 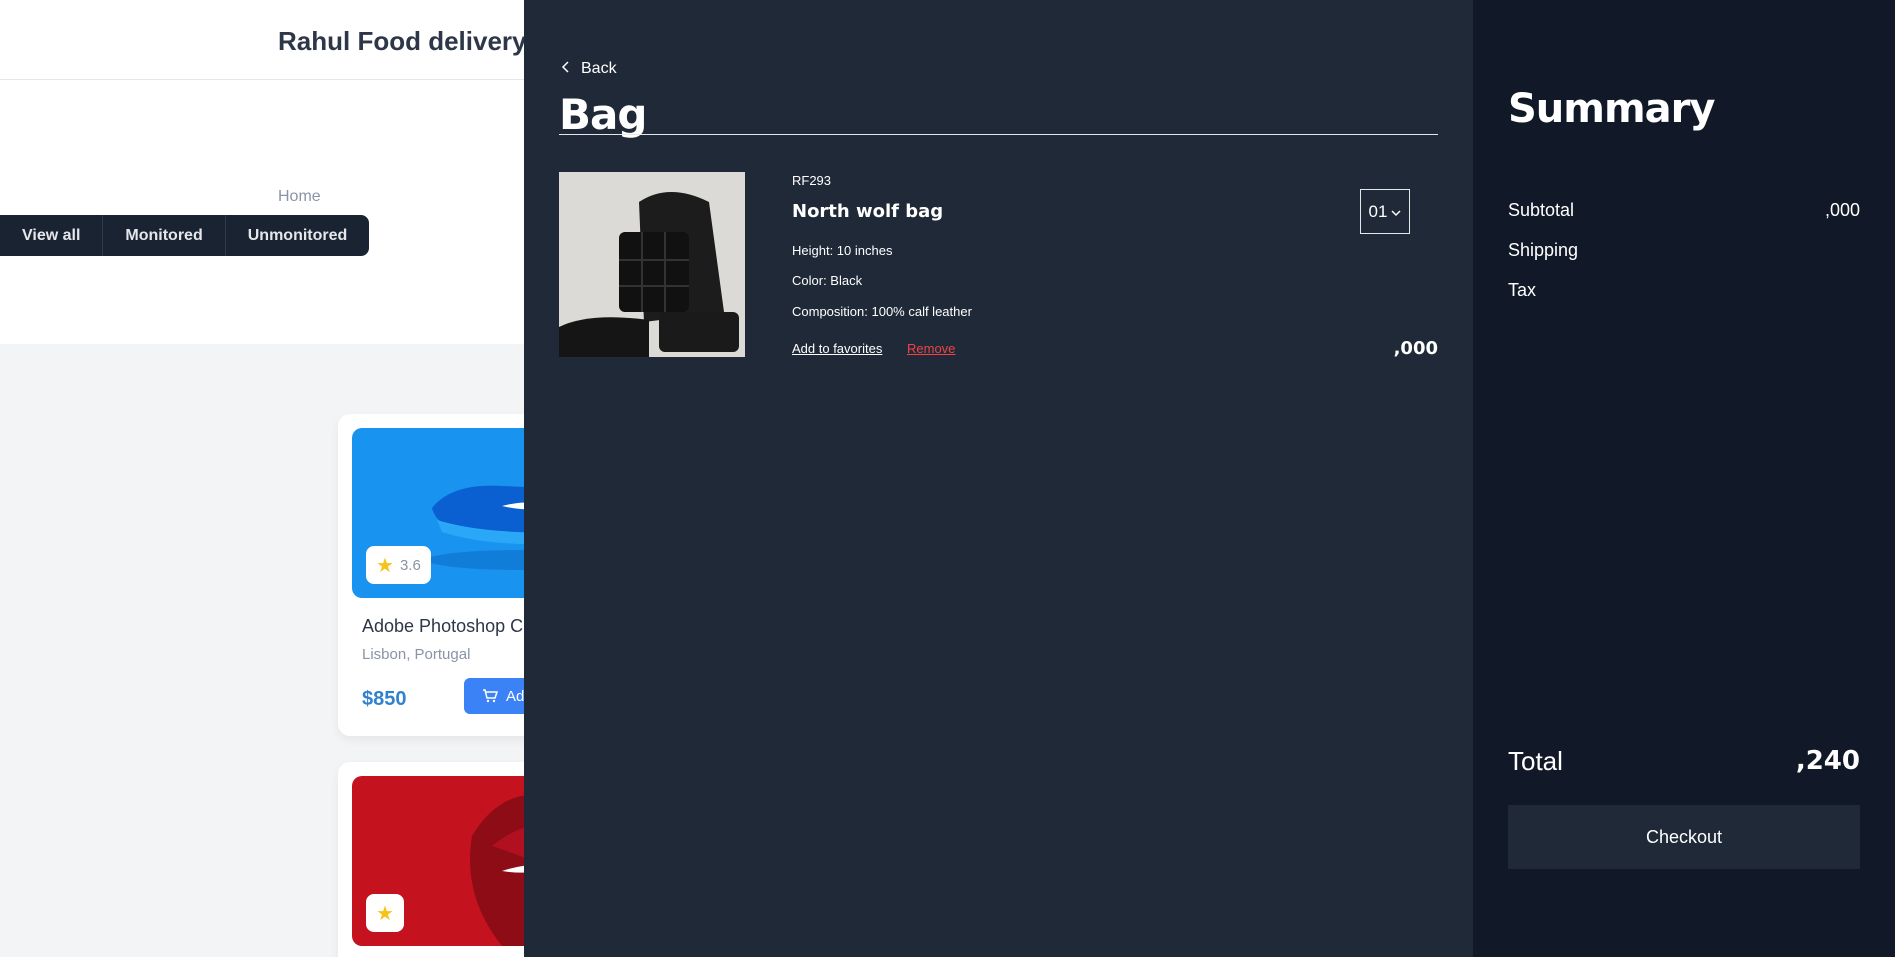 I want to click on rating-badge: ★, so click(x=385, y=913).